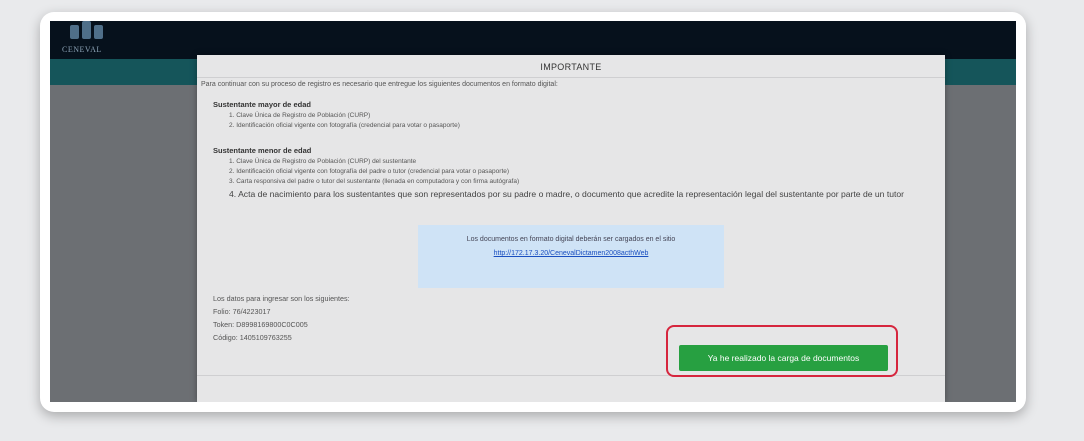  Describe the element at coordinates (252, 337) in the screenshot. I see `codigo-value: Código: 1405109763255` at that location.